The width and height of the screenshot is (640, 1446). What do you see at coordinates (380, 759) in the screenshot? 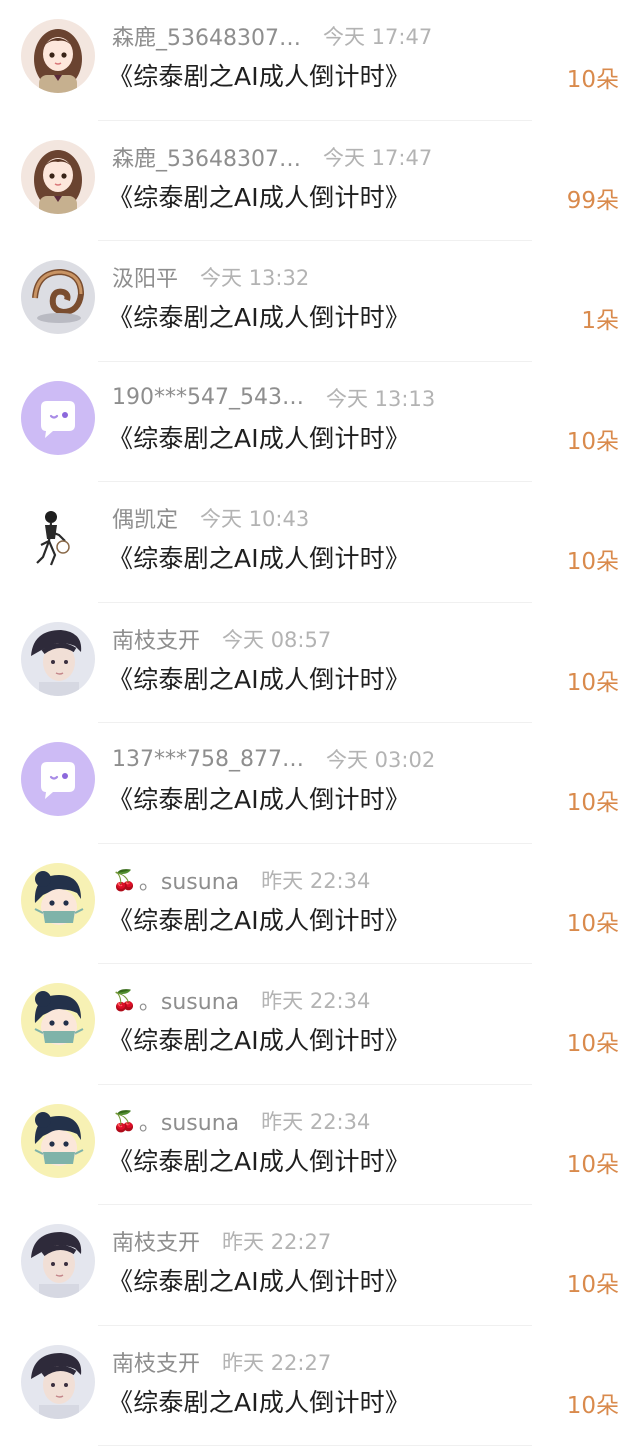
I see `timestamp: 今天 03:02` at bounding box center [380, 759].